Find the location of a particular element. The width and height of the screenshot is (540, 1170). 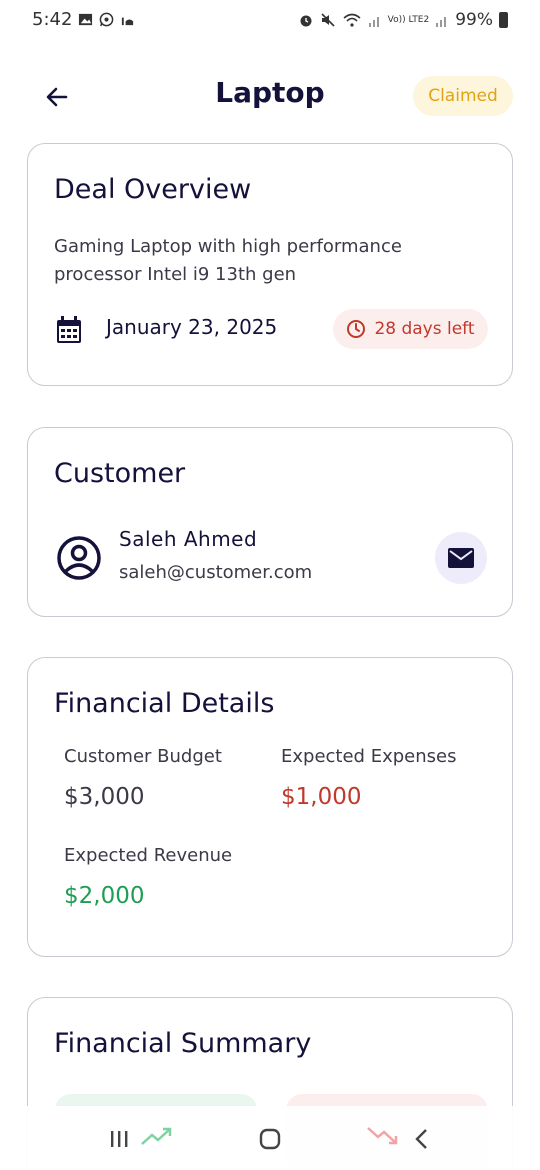

revenue-value: $2,000 is located at coordinates (104, 896).